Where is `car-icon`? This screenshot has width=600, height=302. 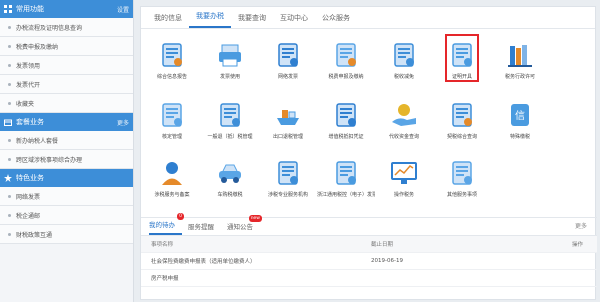
car-icon is located at coordinates (230, 173).